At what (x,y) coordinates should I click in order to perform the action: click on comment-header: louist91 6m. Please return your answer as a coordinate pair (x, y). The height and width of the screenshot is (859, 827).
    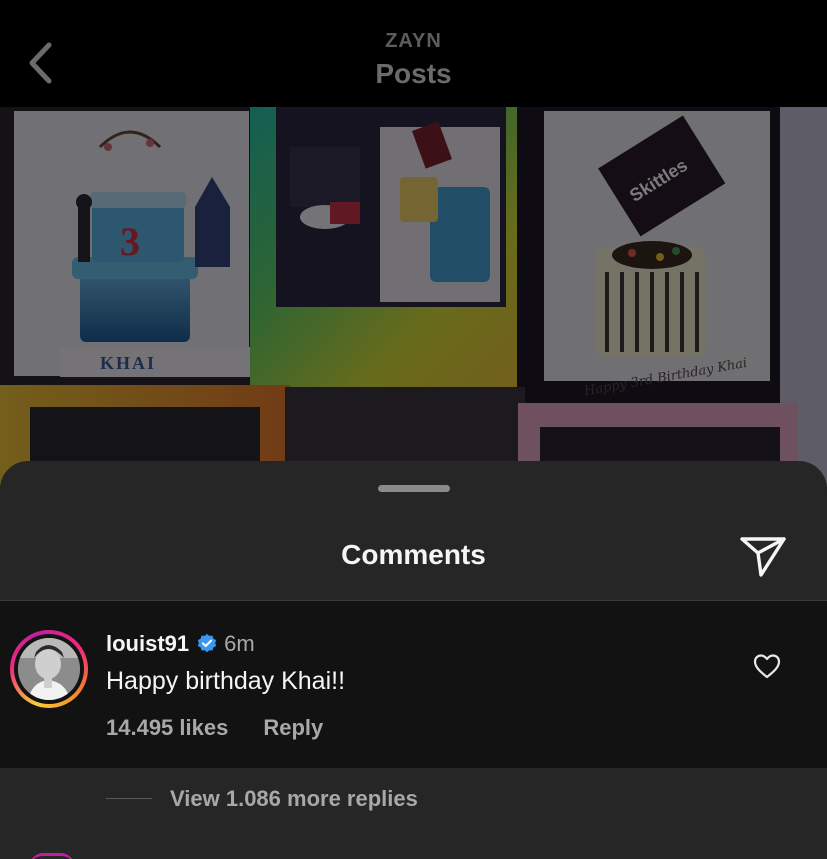
    Looking at the image, I should click on (180, 644).